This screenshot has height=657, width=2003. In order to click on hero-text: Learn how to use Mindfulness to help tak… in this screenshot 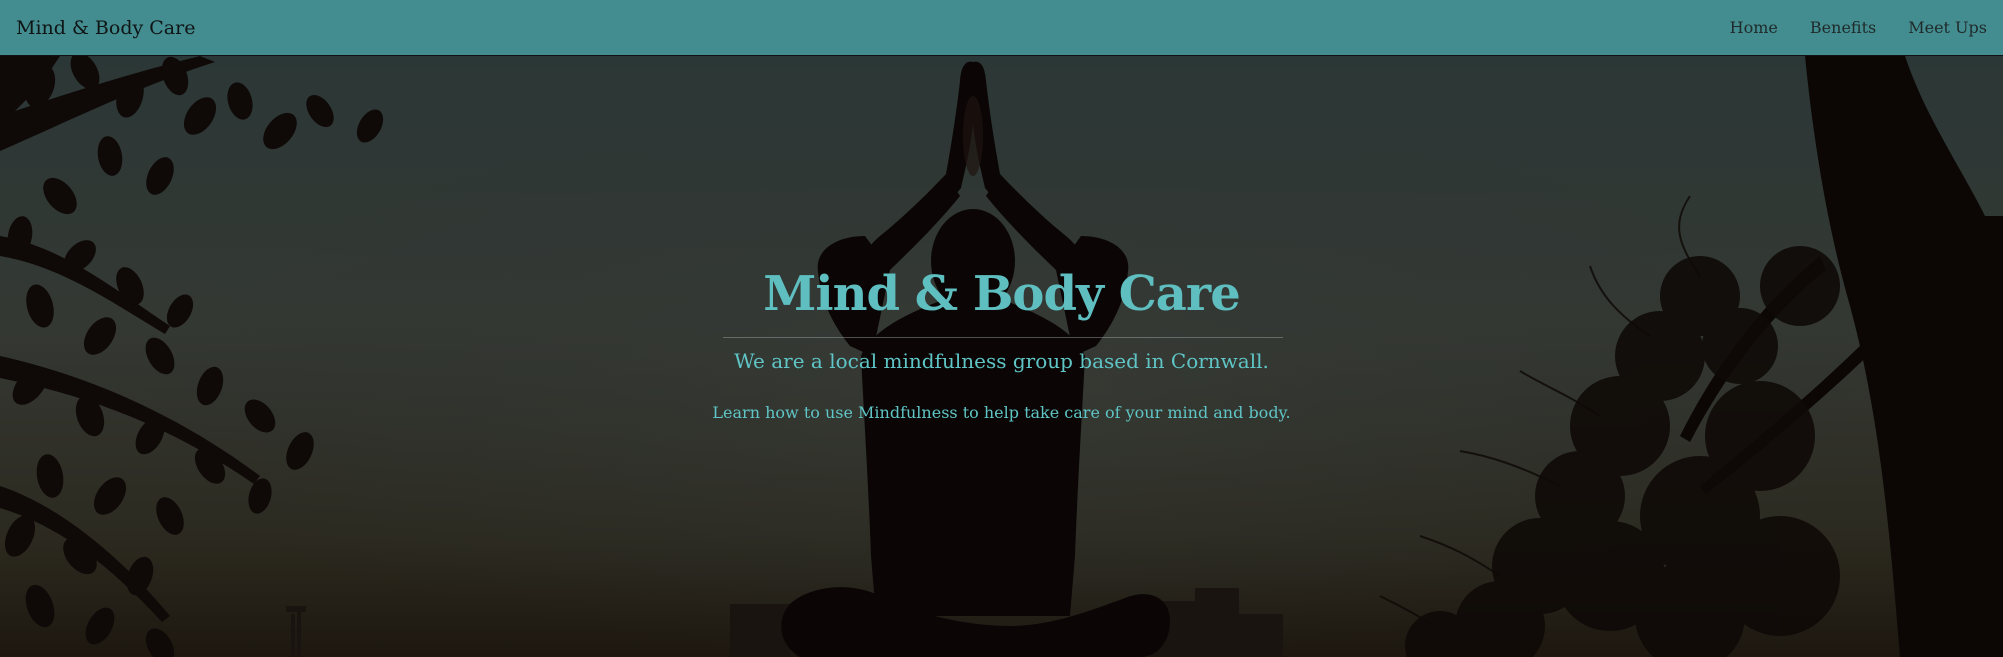, I will do `click(1001, 412)`.